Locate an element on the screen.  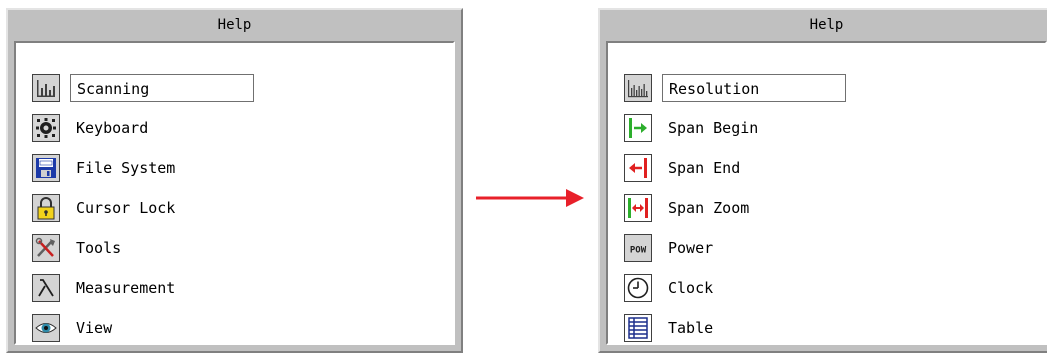
menu-item-power: POW Power is located at coordinates (834, 248).